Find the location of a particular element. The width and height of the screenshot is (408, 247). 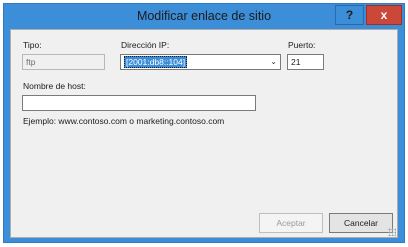

port-label: Puerto: is located at coordinates (302, 45).